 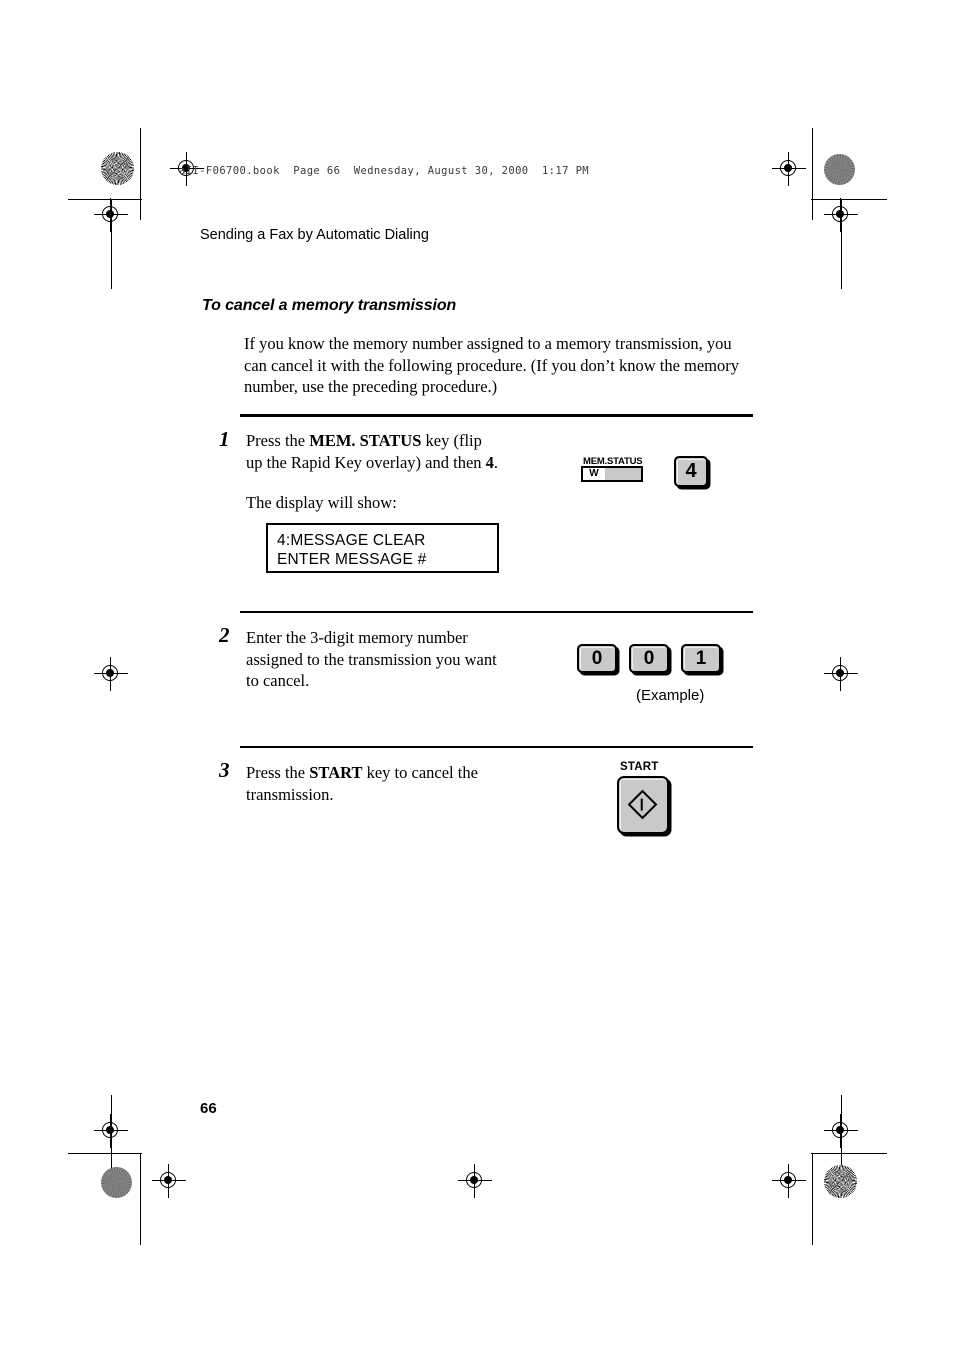 I want to click on display-intro-text: The display will show:, so click(x=321, y=502).